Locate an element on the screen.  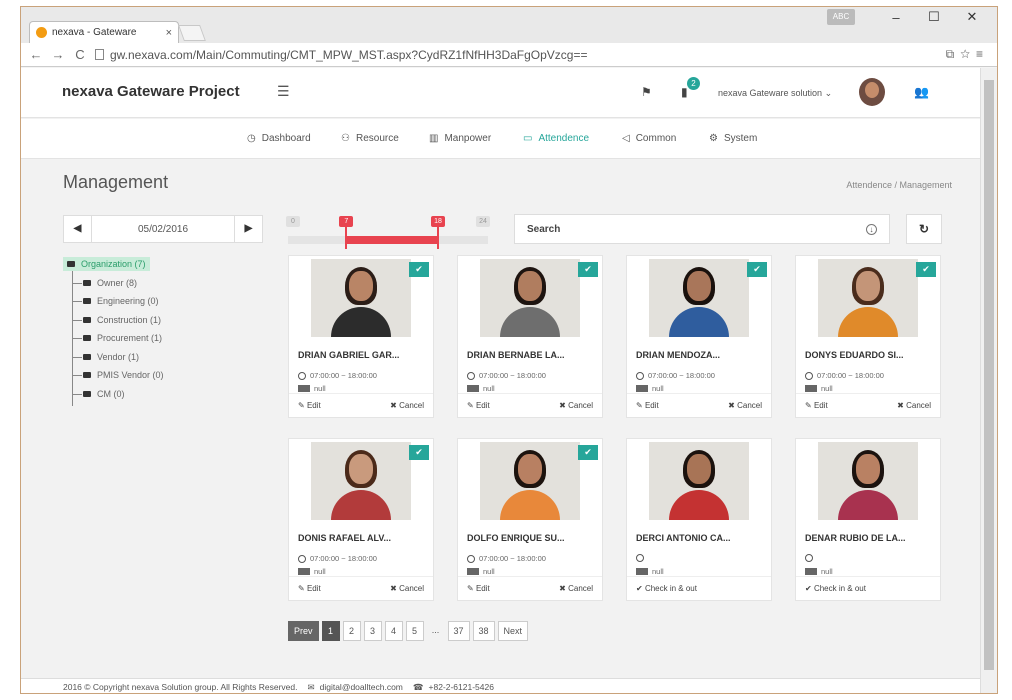
scrollbar-thumb is located at coordinates (989, 375).